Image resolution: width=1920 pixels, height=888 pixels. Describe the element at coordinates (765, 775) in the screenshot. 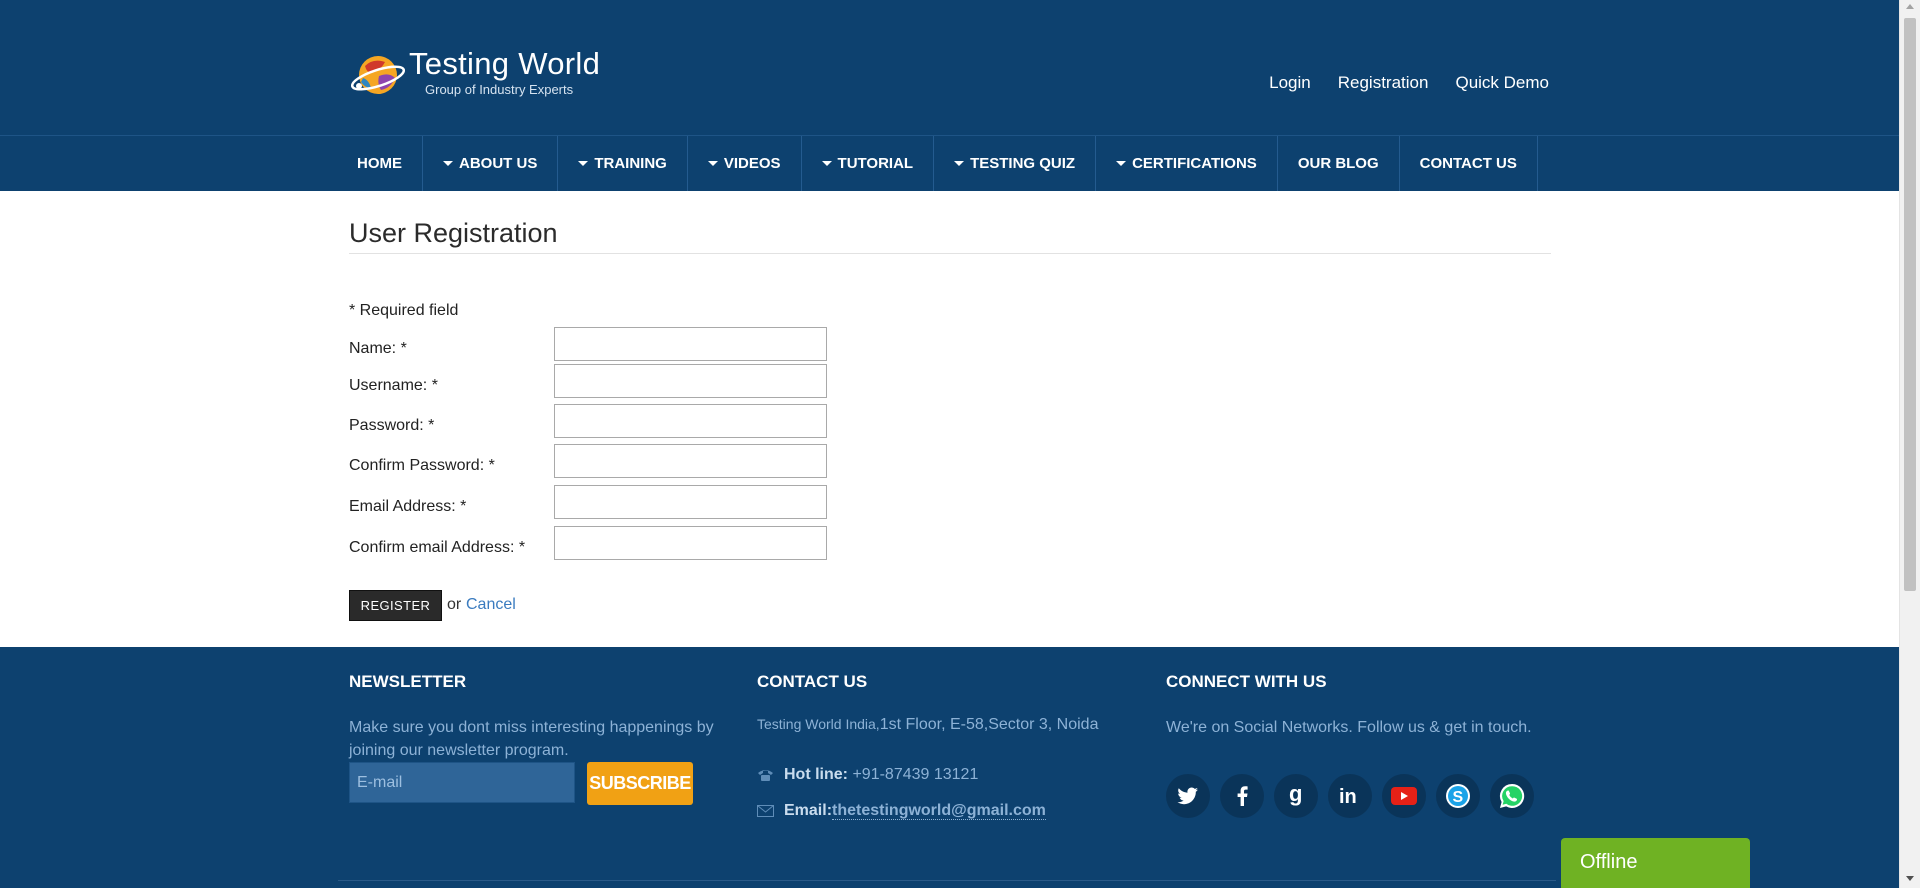

I see `phone-icon` at that location.